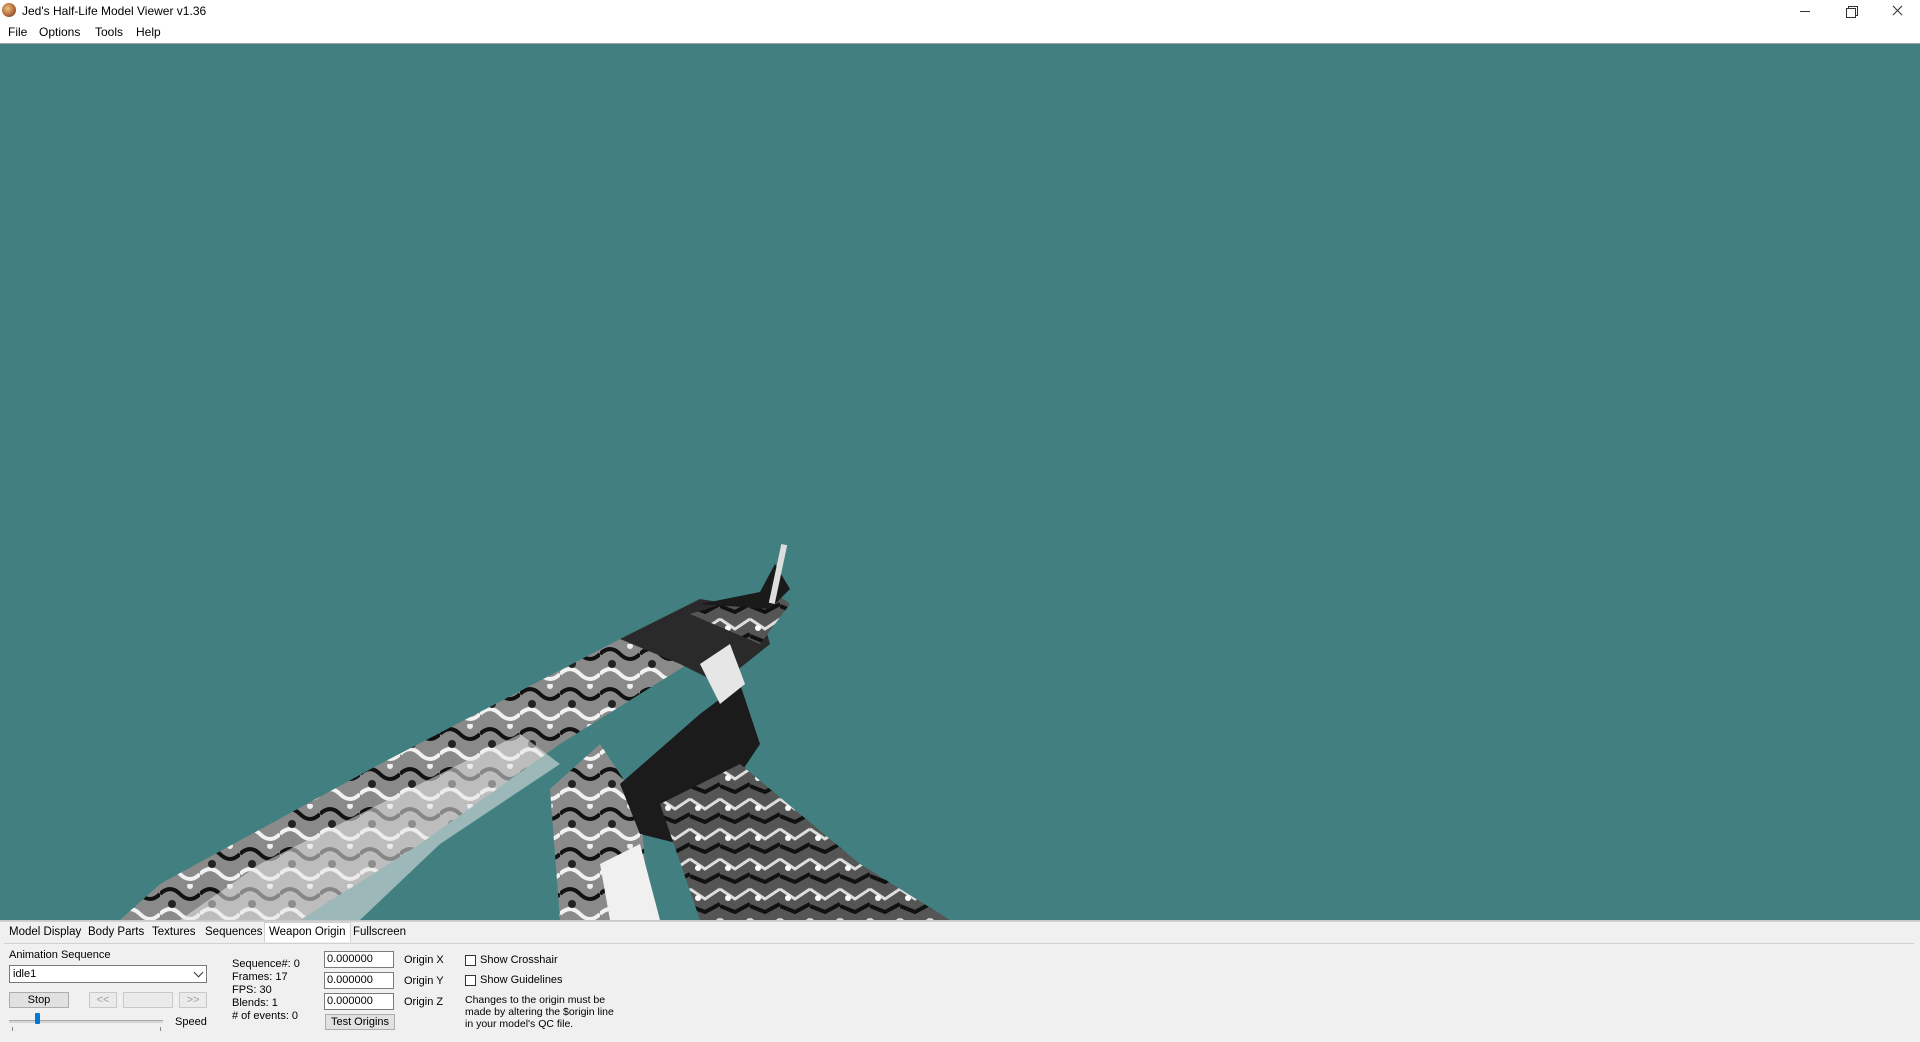 The width and height of the screenshot is (1920, 1042). I want to click on frames-count: Frames: 17, so click(260, 977).